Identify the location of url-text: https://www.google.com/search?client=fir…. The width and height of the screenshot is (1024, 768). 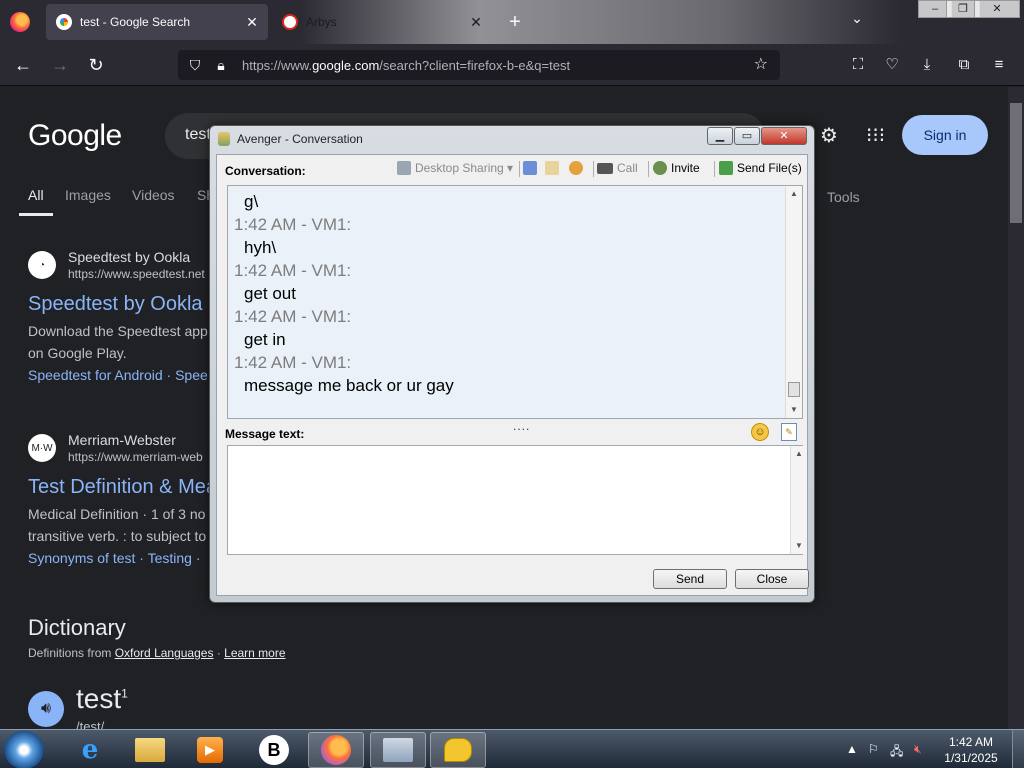
(406, 65).